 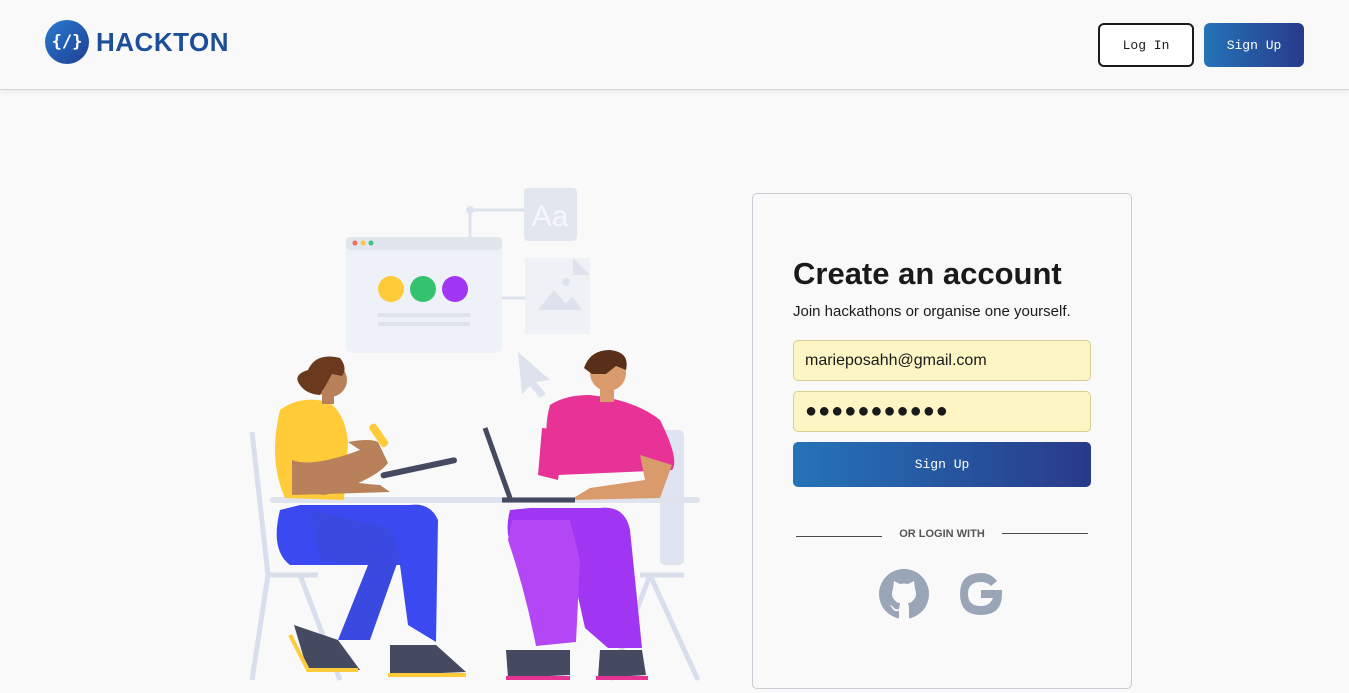 What do you see at coordinates (1254, 45) in the screenshot?
I see `signup-nav-button: Sign Up` at bounding box center [1254, 45].